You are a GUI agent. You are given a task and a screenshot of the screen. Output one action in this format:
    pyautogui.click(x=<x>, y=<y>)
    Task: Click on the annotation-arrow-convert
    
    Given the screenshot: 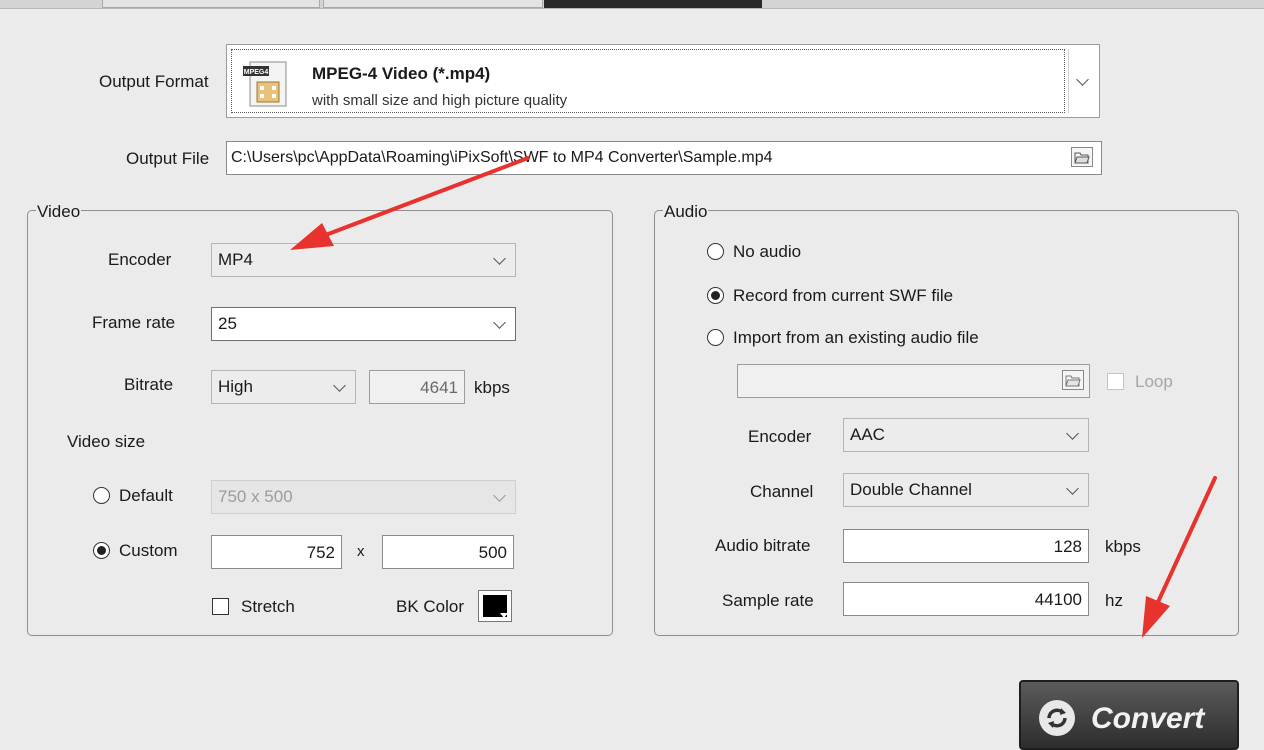 What is the action you would take?
    pyautogui.click(x=1186, y=540)
    